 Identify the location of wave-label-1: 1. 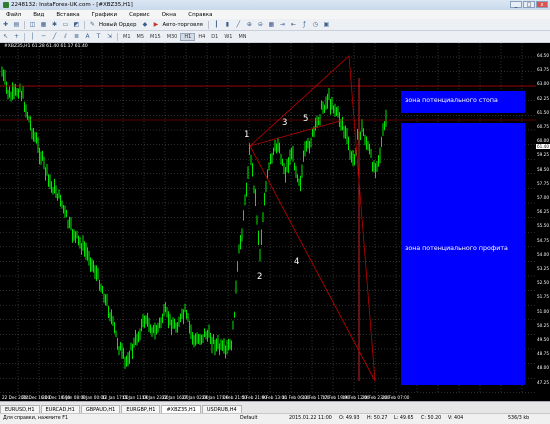
(247, 135).